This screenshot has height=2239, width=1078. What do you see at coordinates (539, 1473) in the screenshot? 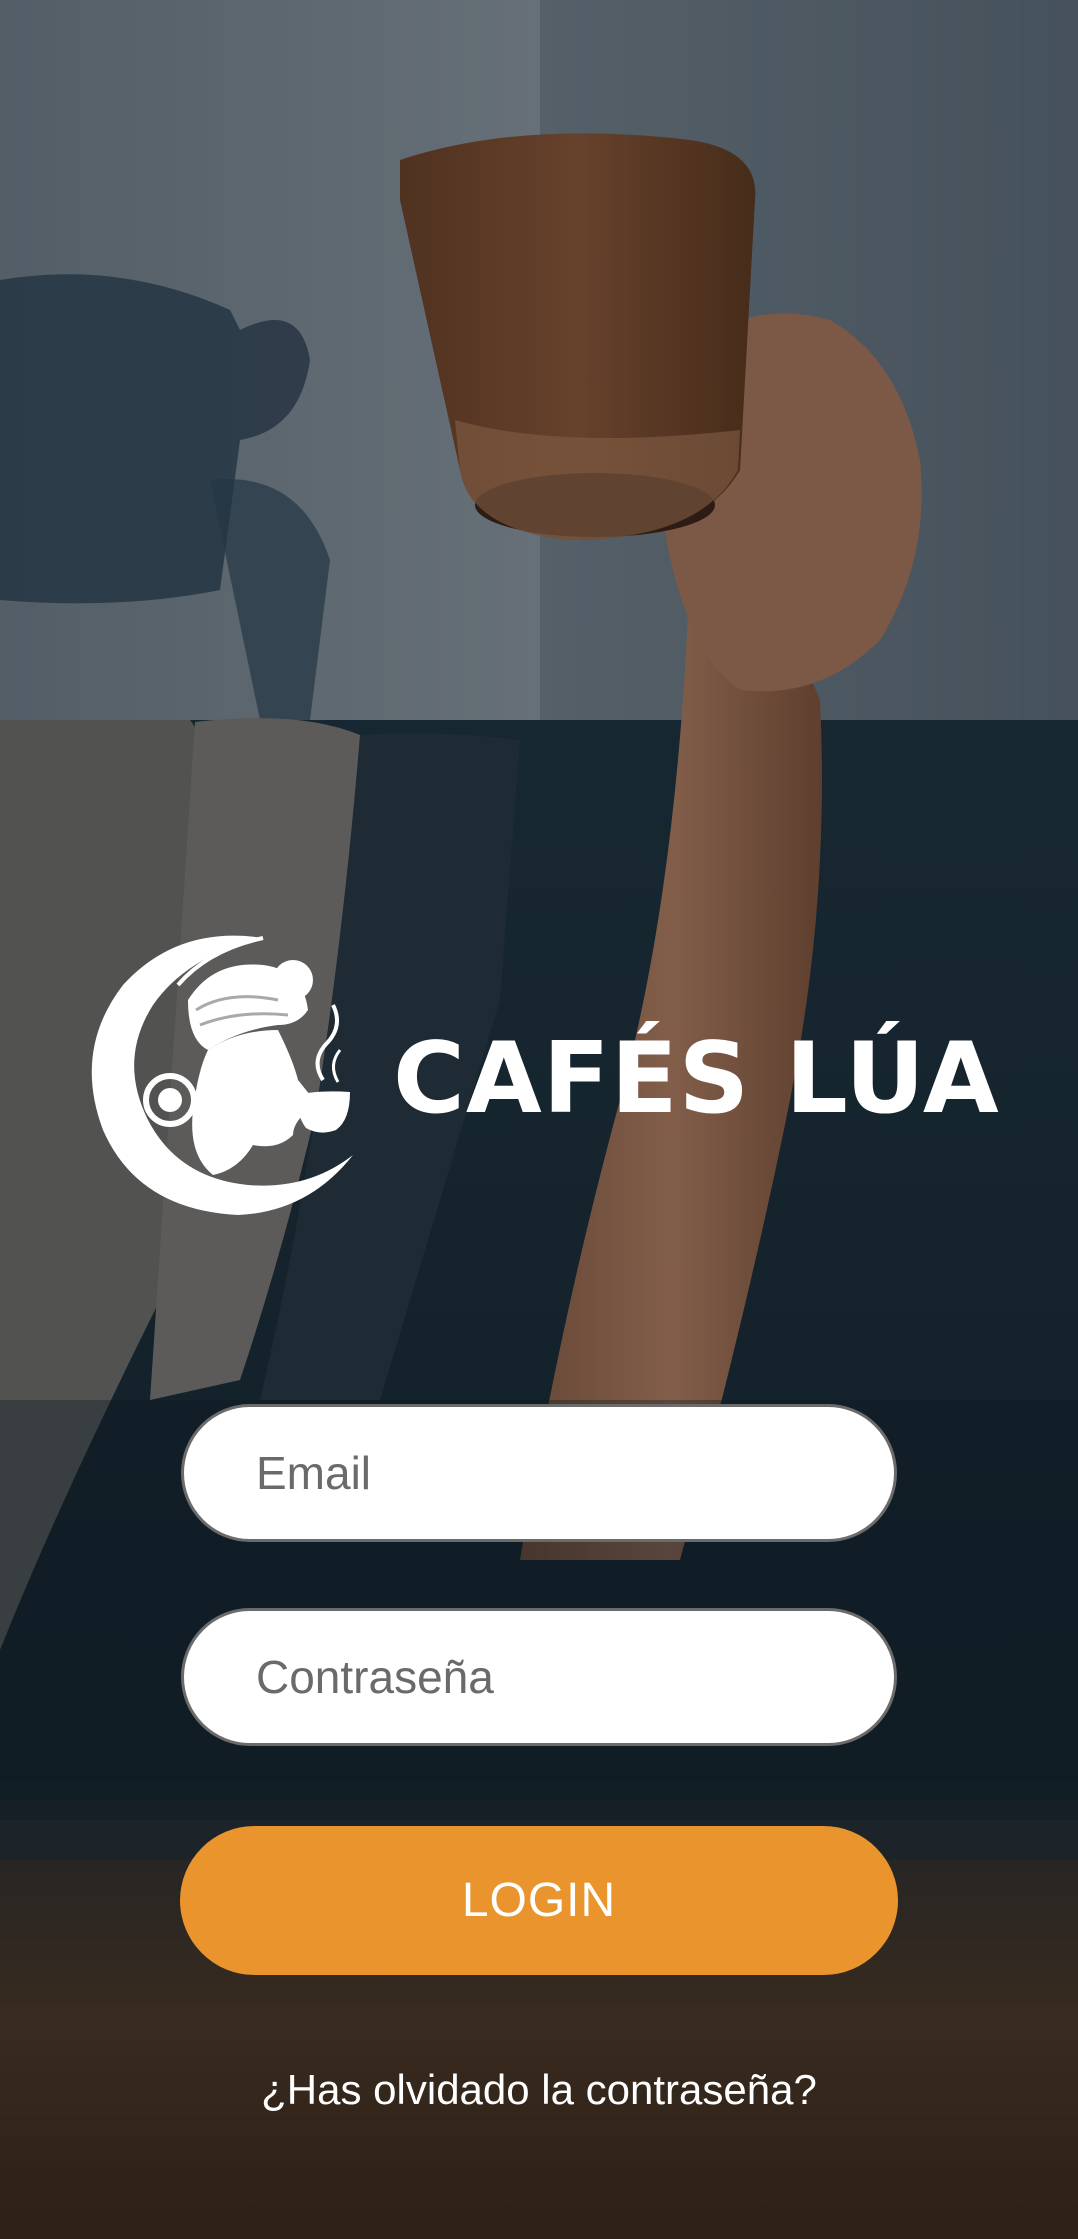
I see `email-field` at bounding box center [539, 1473].